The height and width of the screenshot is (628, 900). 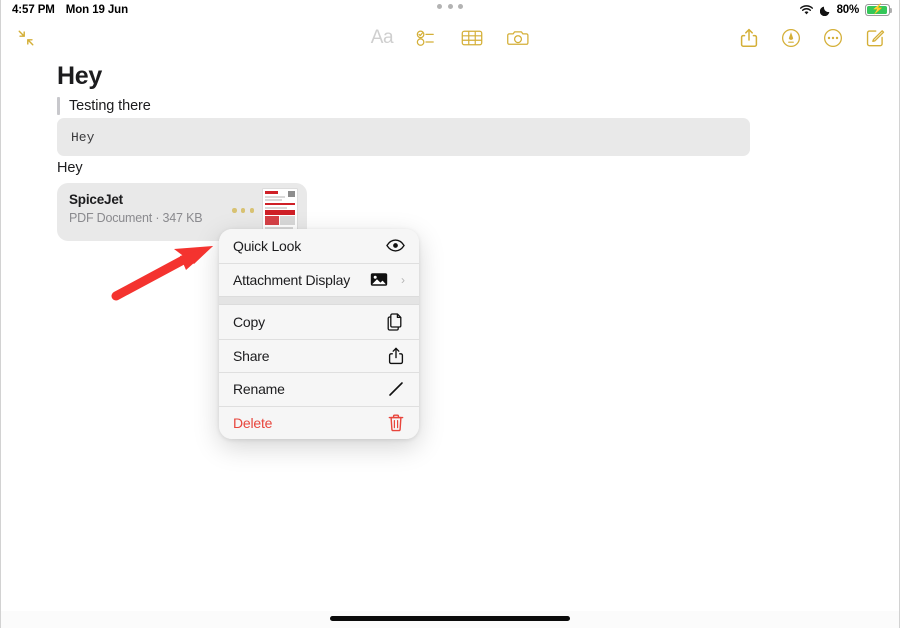 What do you see at coordinates (319, 422) in the screenshot?
I see `menu-item-delete: Delete` at bounding box center [319, 422].